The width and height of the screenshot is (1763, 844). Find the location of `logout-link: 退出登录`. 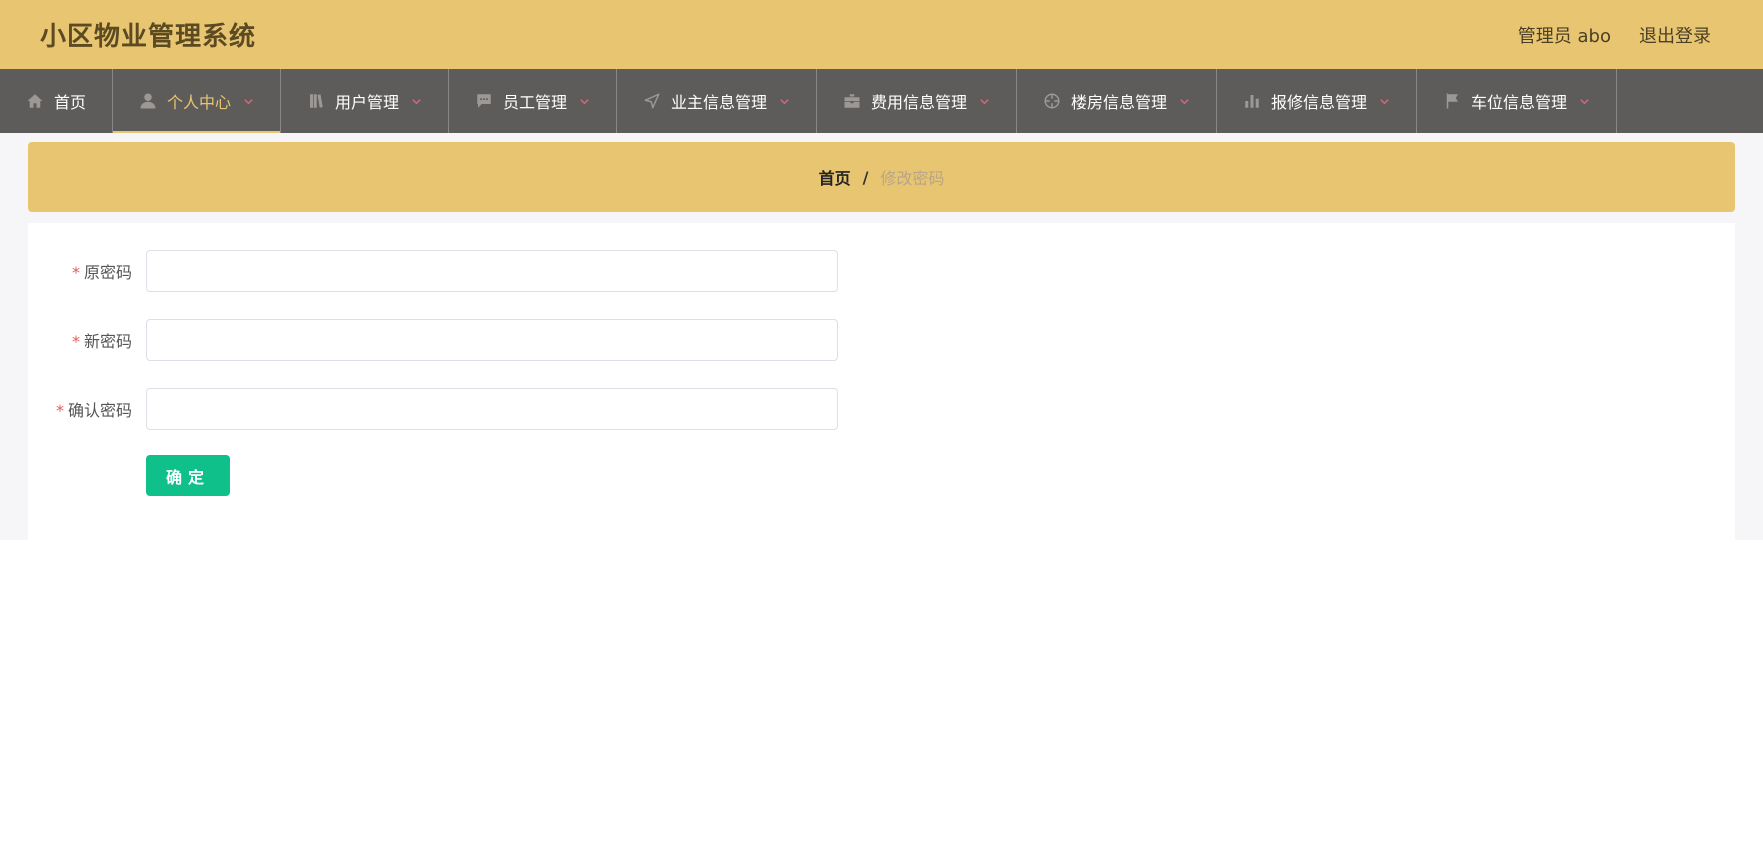

logout-link: 退出登录 is located at coordinates (1675, 35).